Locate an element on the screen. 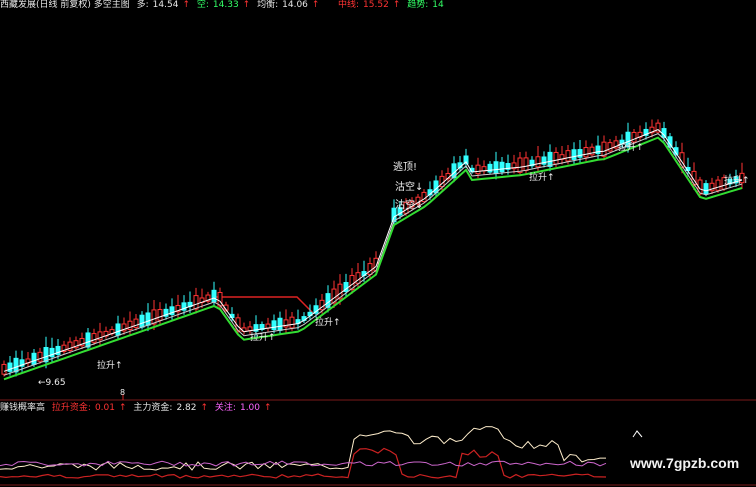 This screenshot has height=487, width=756. lasheng-signal-5: 拉升↑ is located at coordinates (631, 148).